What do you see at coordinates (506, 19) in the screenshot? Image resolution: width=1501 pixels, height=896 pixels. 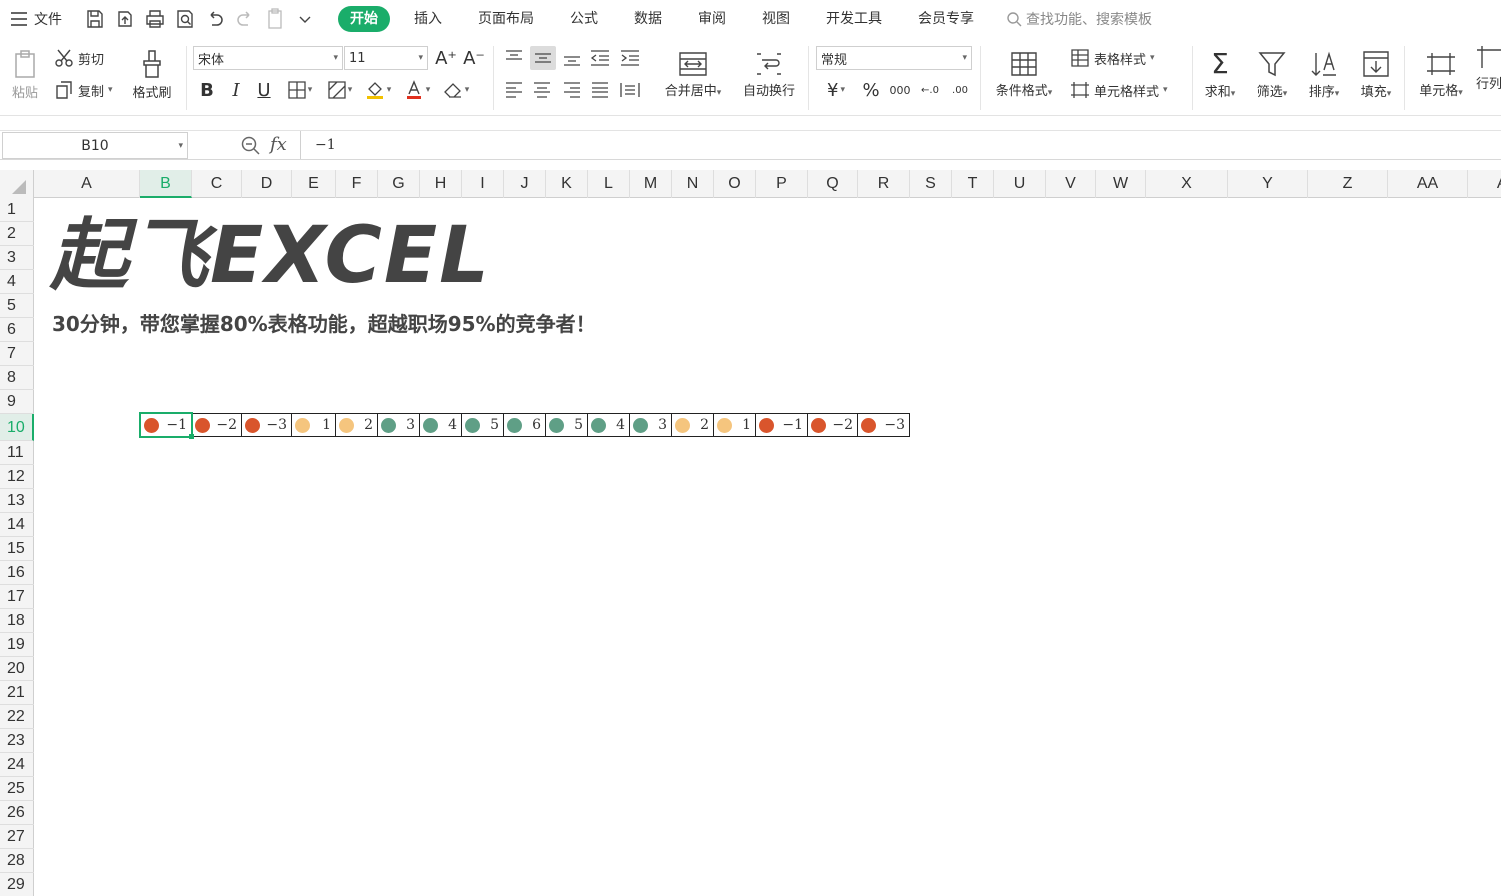 I see `tab-page-layout: 页面布局` at bounding box center [506, 19].